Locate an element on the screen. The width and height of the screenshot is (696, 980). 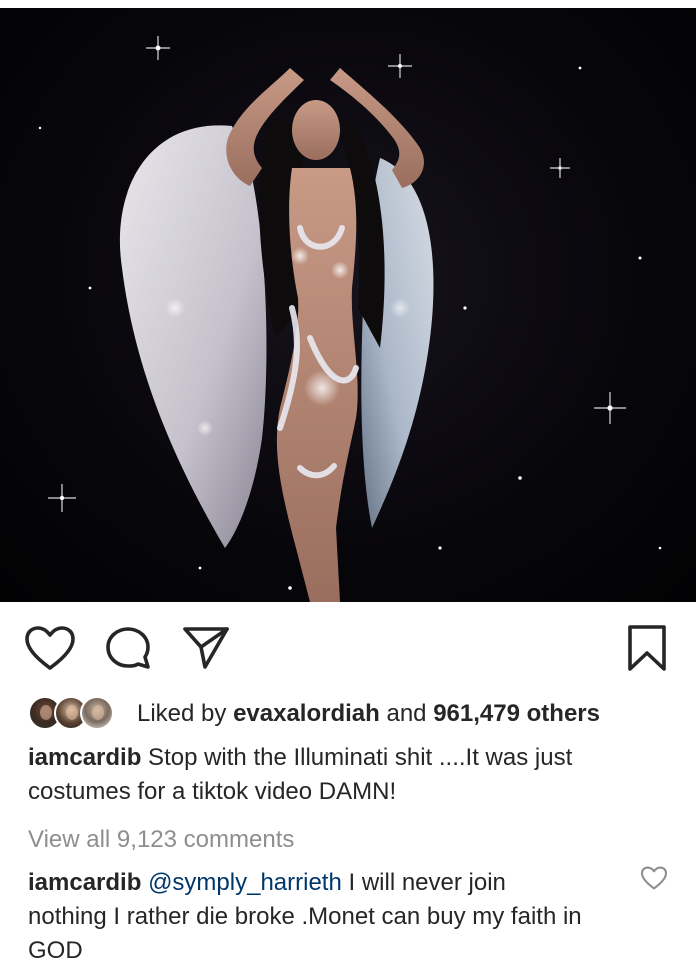
top-strip is located at coordinates (348, 4).